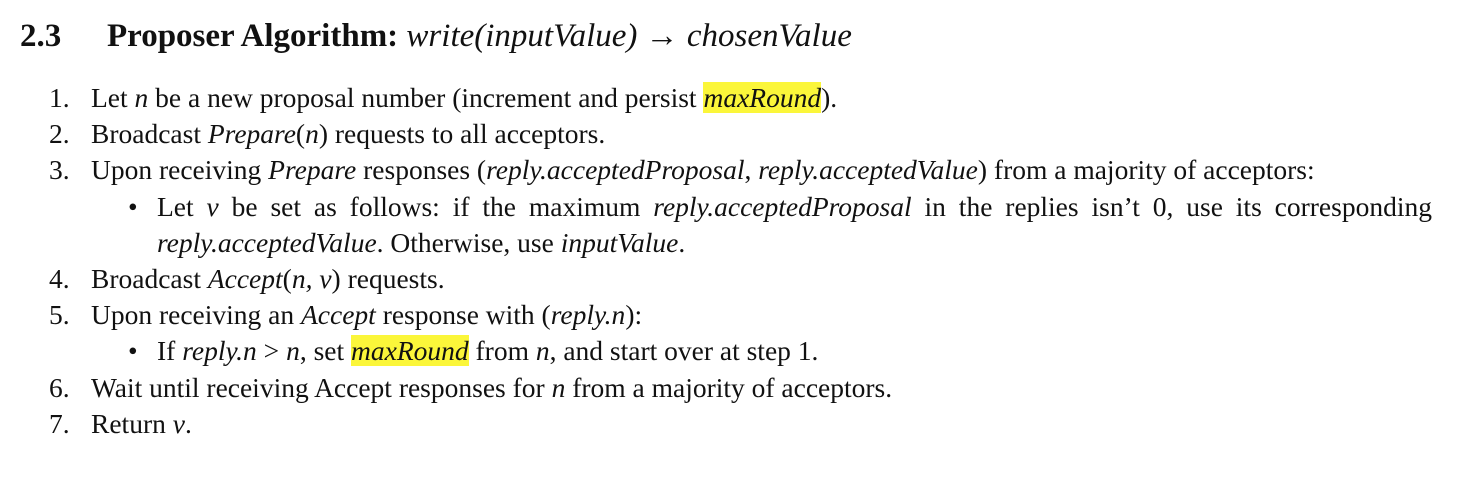  I want to click on text-segment: response with (, so click(463, 315).